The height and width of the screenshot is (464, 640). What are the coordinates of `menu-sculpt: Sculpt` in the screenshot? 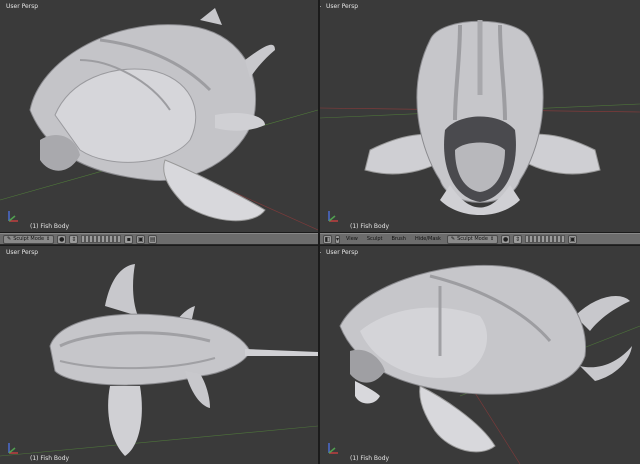 It's located at (375, 239).